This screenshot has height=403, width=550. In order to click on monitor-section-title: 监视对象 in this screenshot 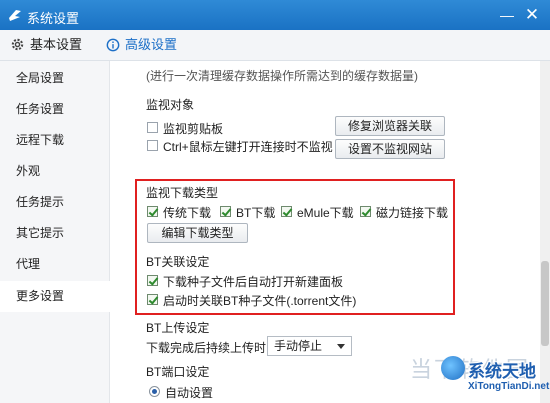, I will do `click(170, 105)`.